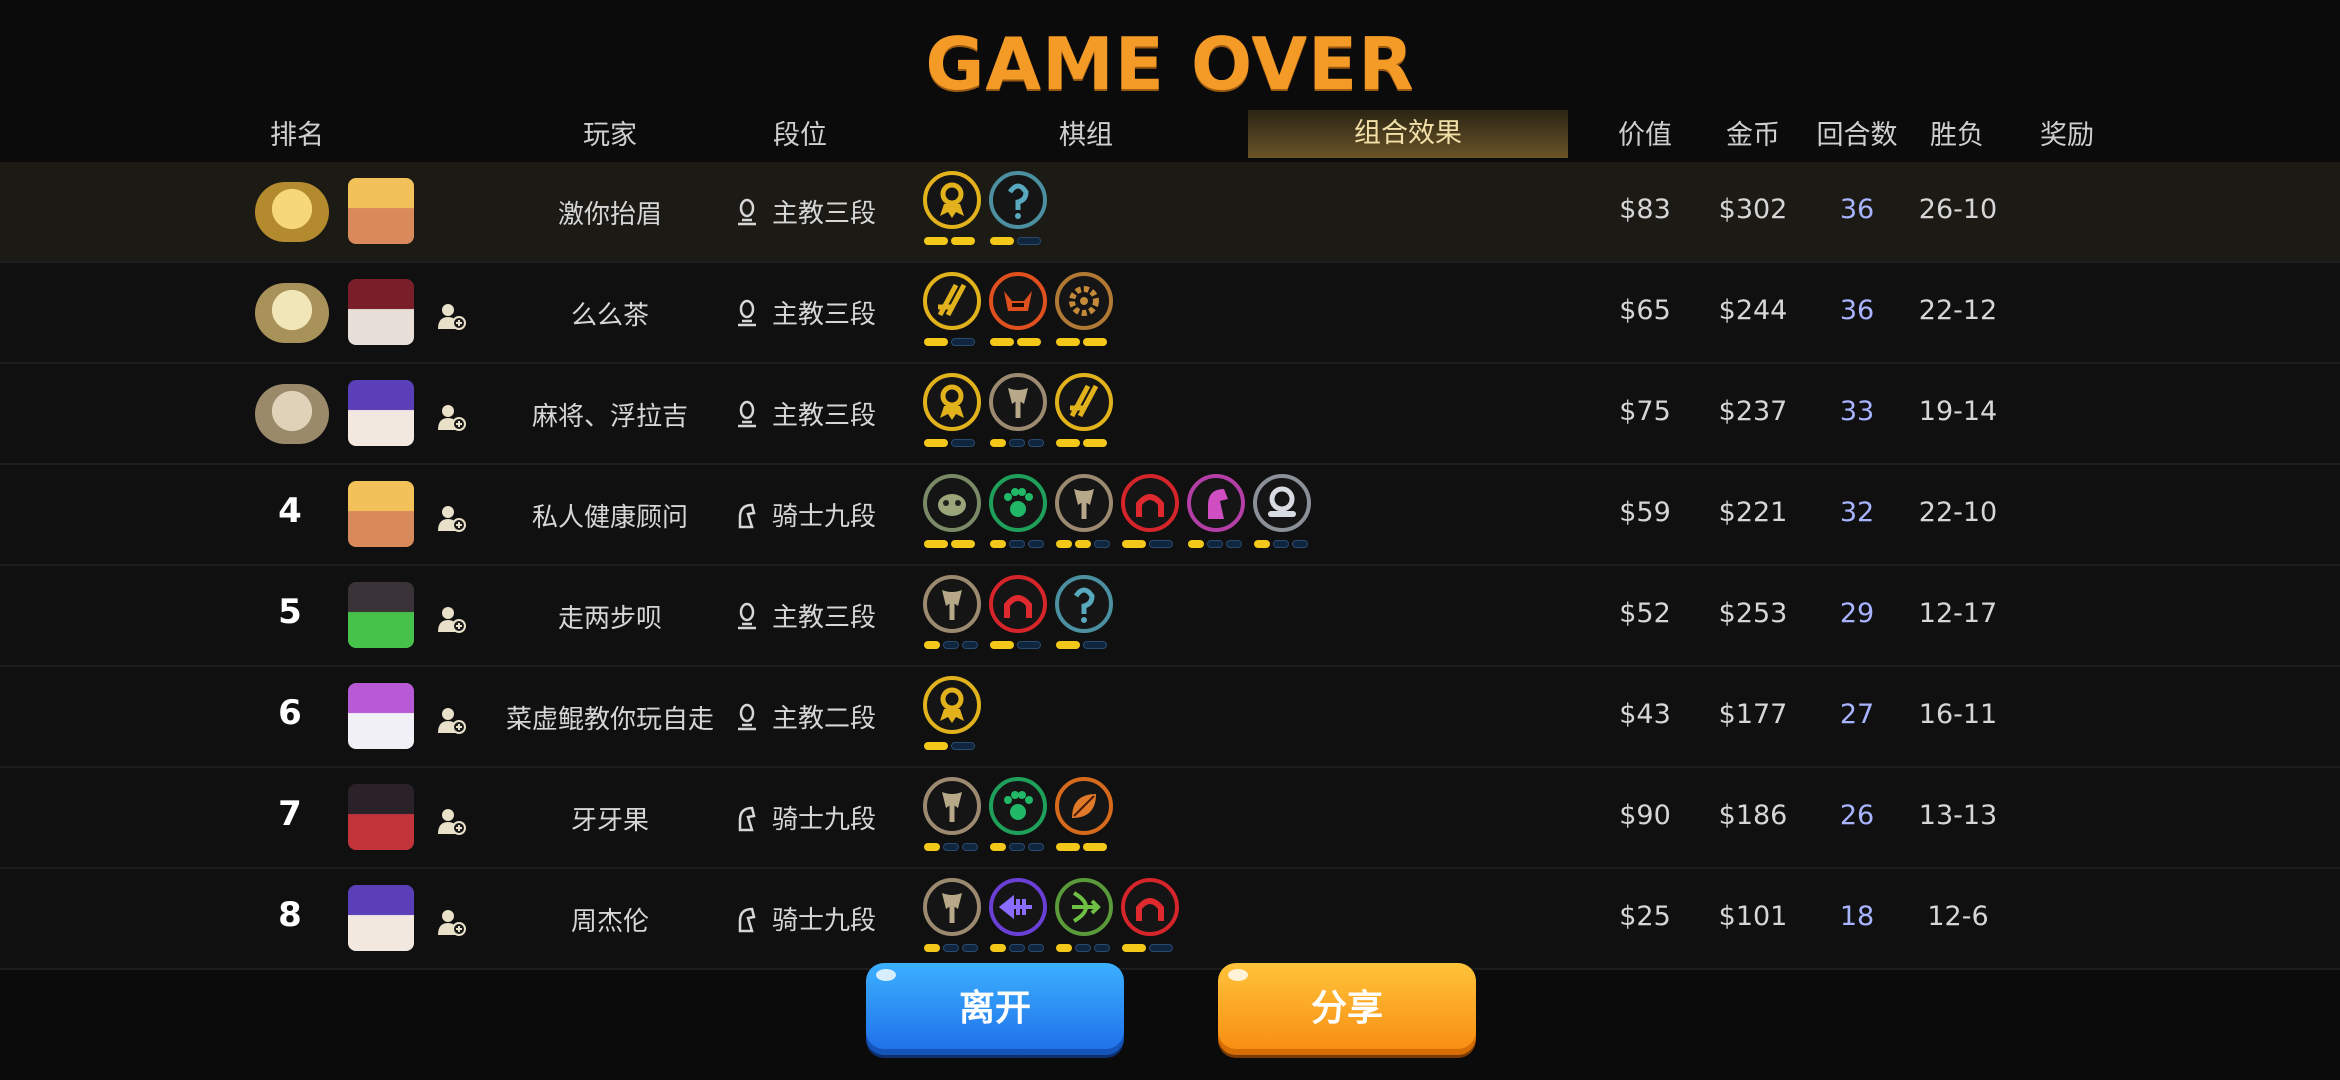  What do you see at coordinates (1170, 515) in the screenshot?
I see `table-row: 4 私人健康顾问 骑士九段 $59 $221 32 22-10` at bounding box center [1170, 515].